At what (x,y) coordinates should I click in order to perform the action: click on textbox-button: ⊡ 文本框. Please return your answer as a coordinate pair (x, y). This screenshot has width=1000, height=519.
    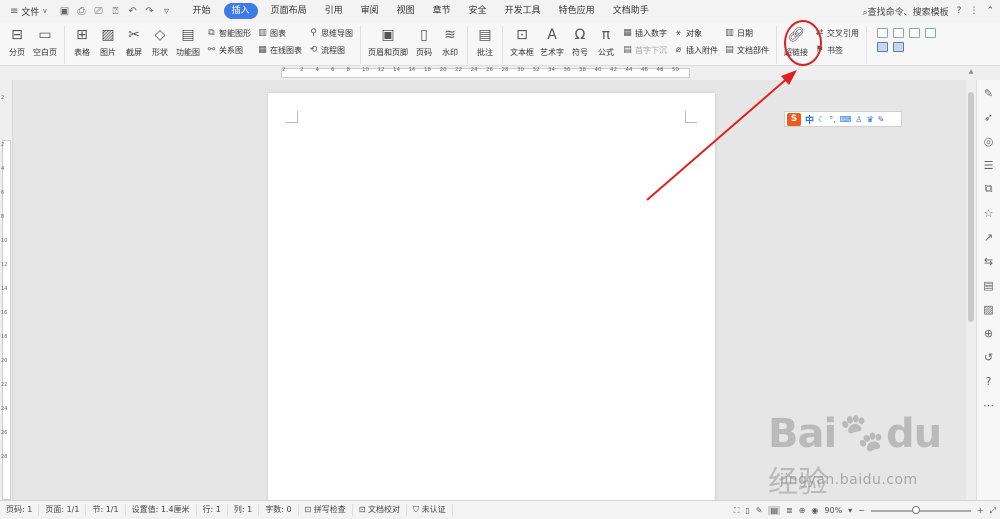
    Looking at the image, I should click on (522, 42).